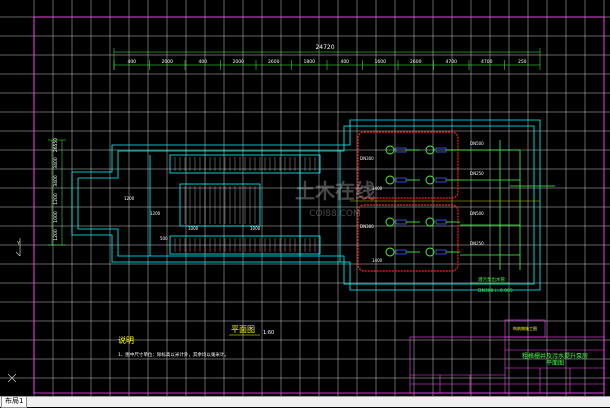 The height and width of the screenshot is (408, 610). Describe the element at coordinates (491, 279) in the screenshot. I see `svg-text: 潜污泵出水管` at that location.